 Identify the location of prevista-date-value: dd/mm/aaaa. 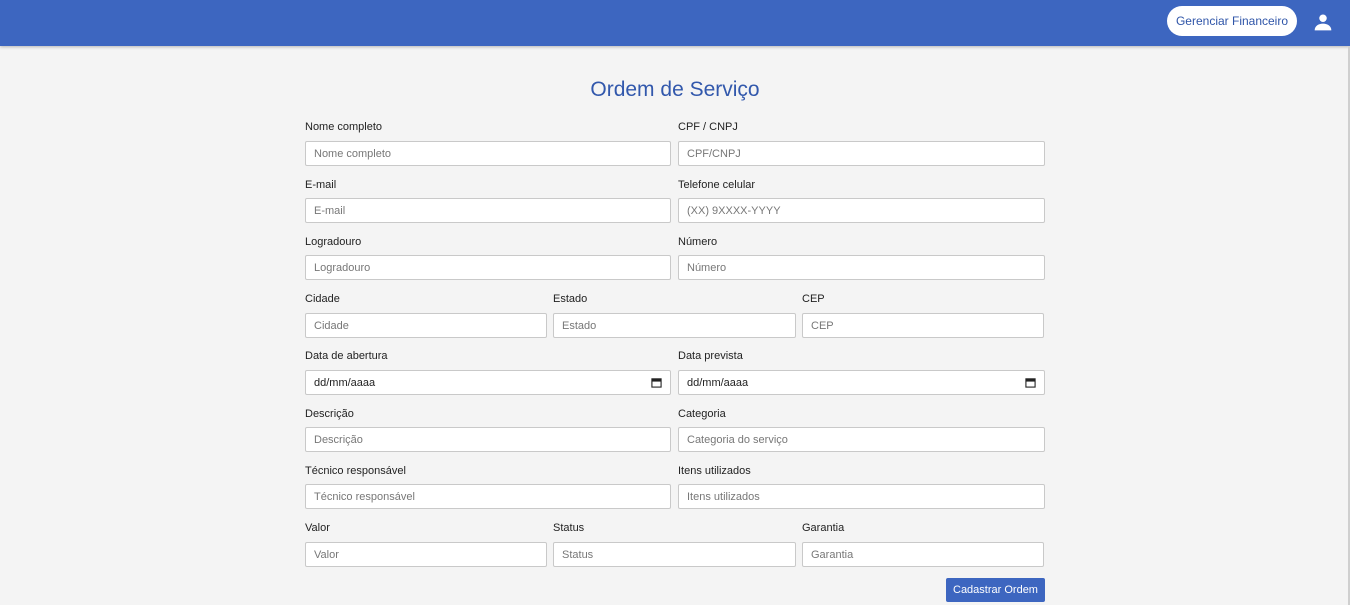
(718, 382).